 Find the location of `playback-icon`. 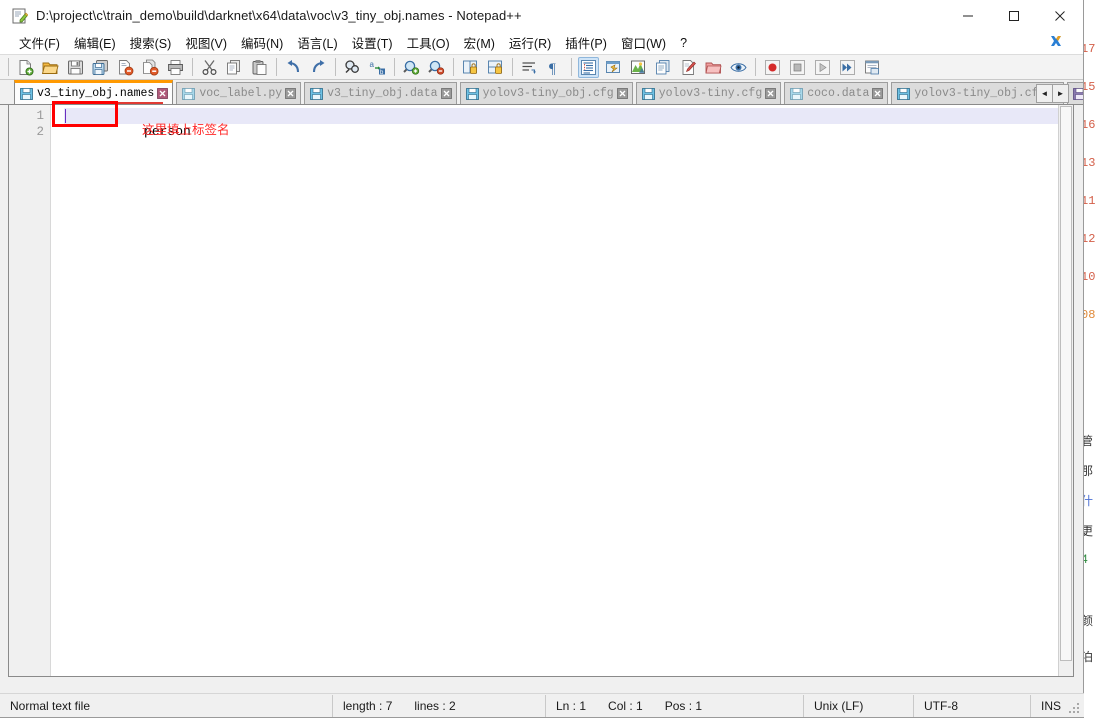

playback-icon is located at coordinates (822, 67).